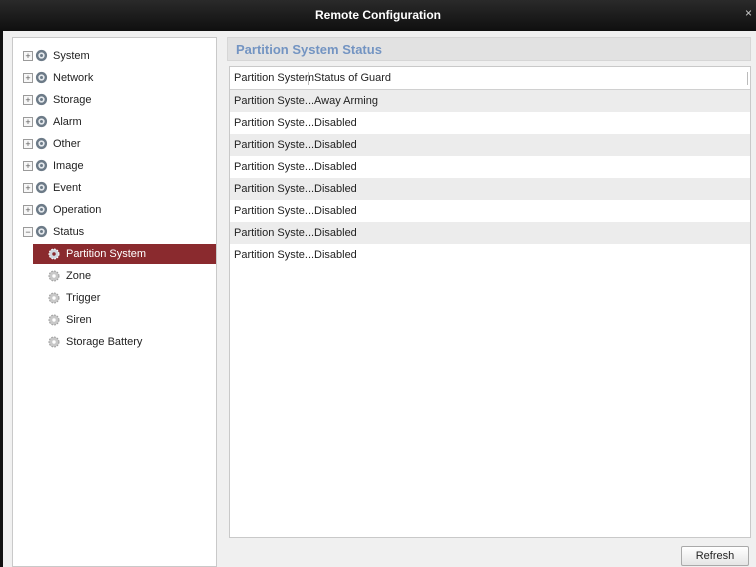 The width and height of the screenshot is (756, 567). I want to click on tree-item-image: + Image, so click(114, 166).